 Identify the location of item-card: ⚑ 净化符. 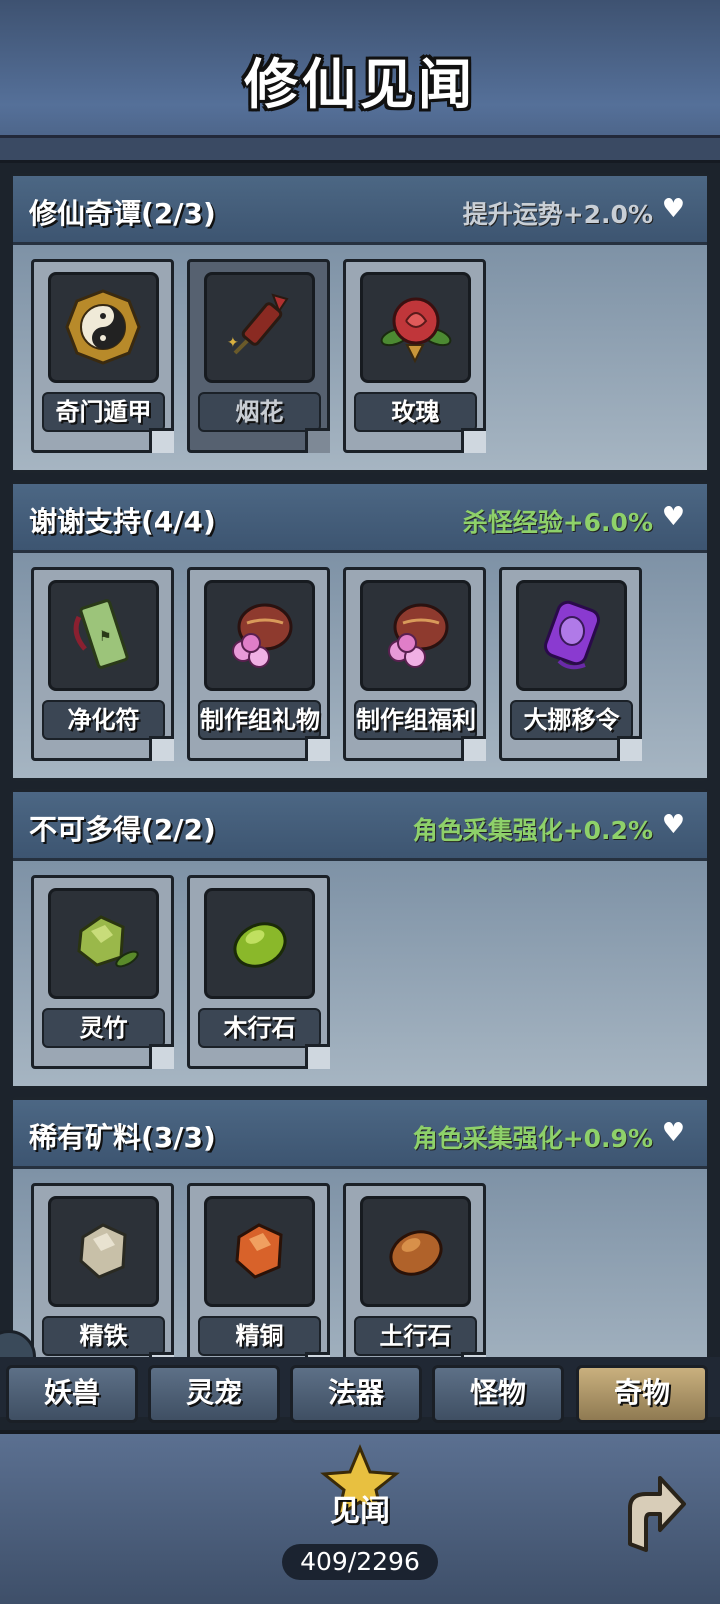
(102, 664).